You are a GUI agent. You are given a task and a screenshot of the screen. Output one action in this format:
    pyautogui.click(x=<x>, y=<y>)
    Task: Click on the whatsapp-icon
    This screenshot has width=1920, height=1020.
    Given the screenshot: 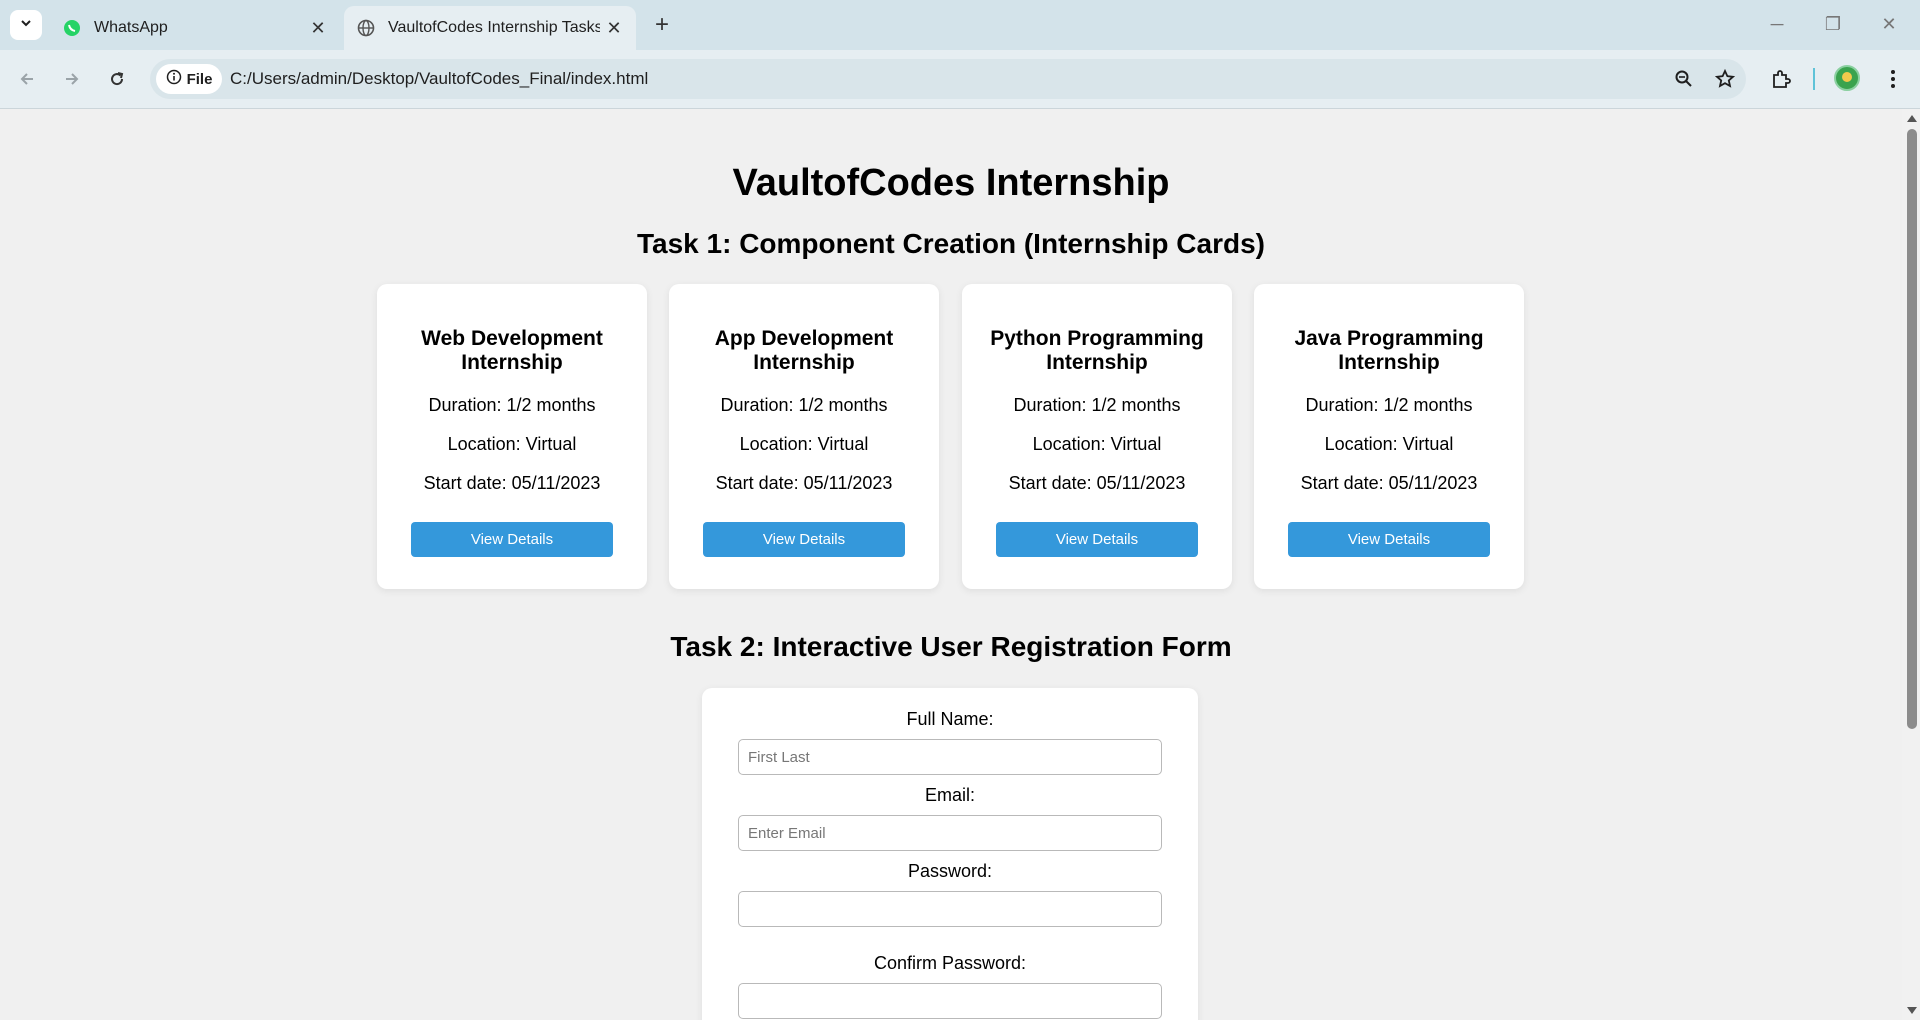 What is the action you would take?
    pyautogui.click(x=72, y=28)
    